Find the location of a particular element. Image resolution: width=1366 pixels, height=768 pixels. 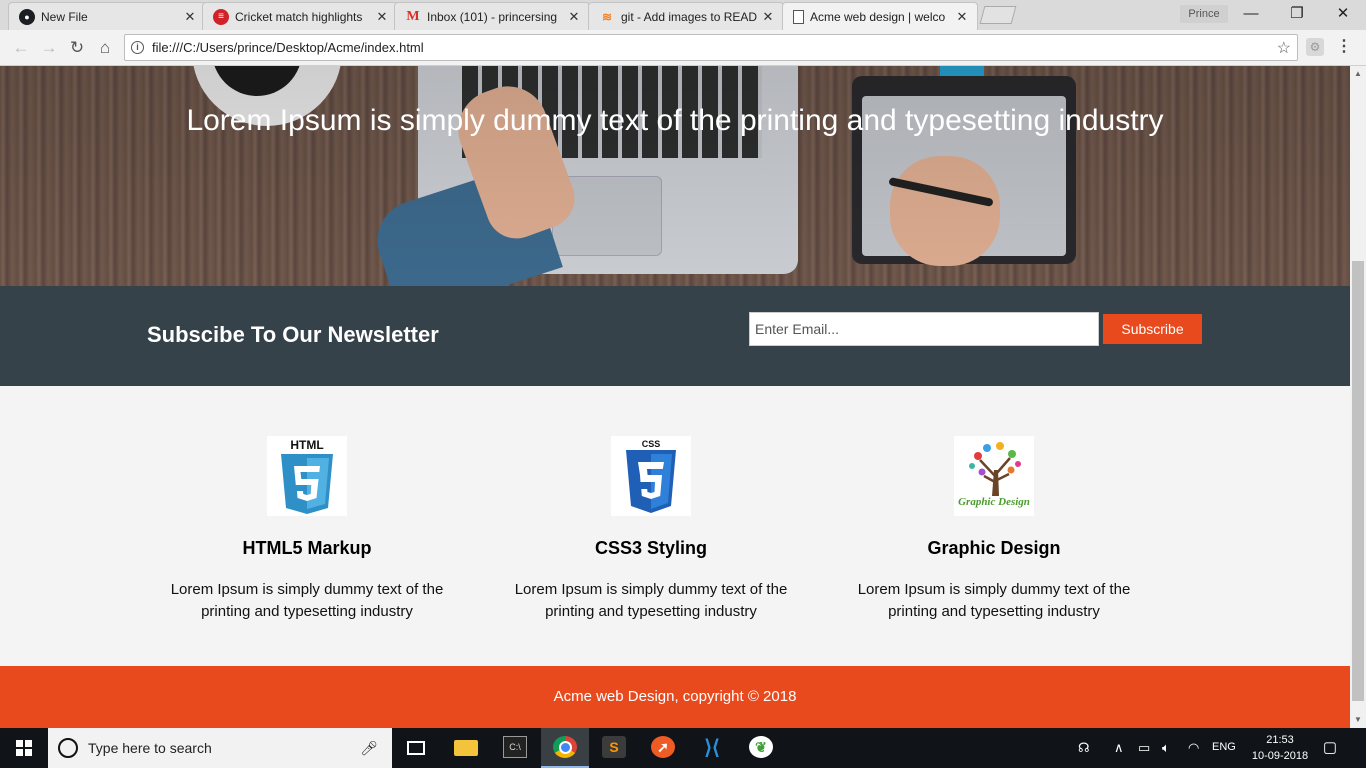

css3-logo-icon: CSS is located at coordinates (651, 476).